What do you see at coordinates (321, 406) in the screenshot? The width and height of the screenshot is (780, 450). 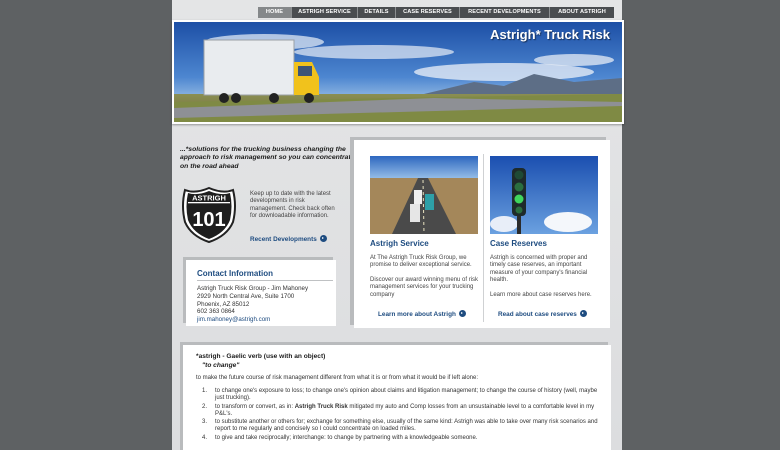 I see `list-text-bold: Astrigh Truck Risk` at bounding box center [321, 406].